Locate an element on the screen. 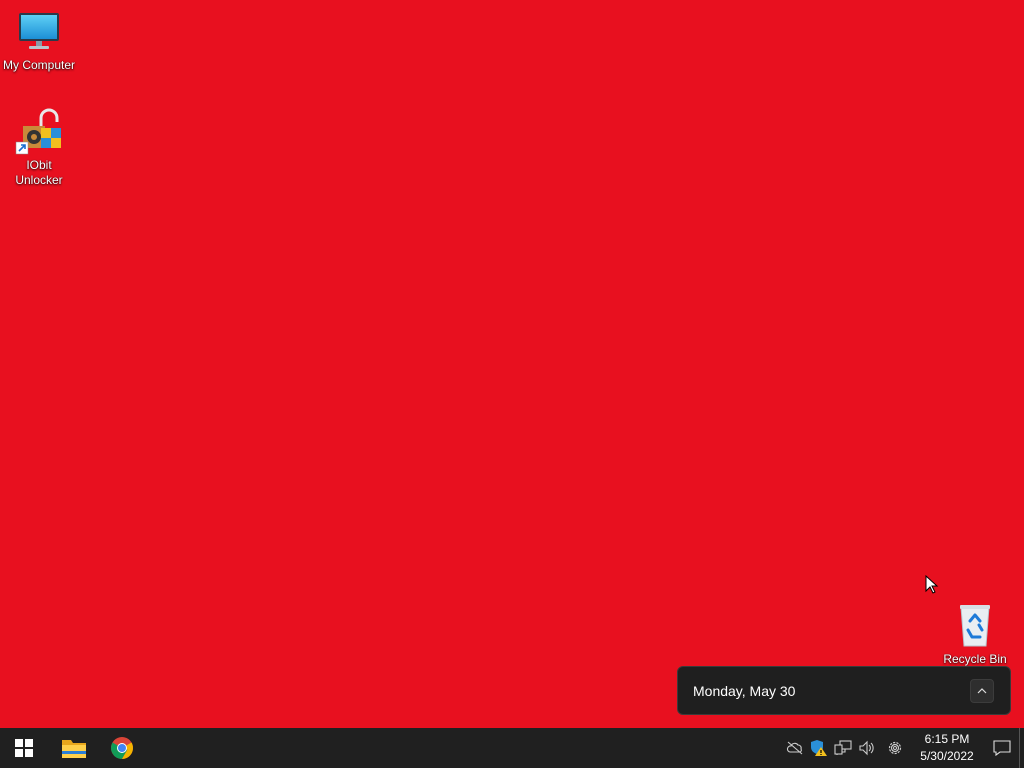  mouse-cursor-icon is located at coordinates (932, 584).